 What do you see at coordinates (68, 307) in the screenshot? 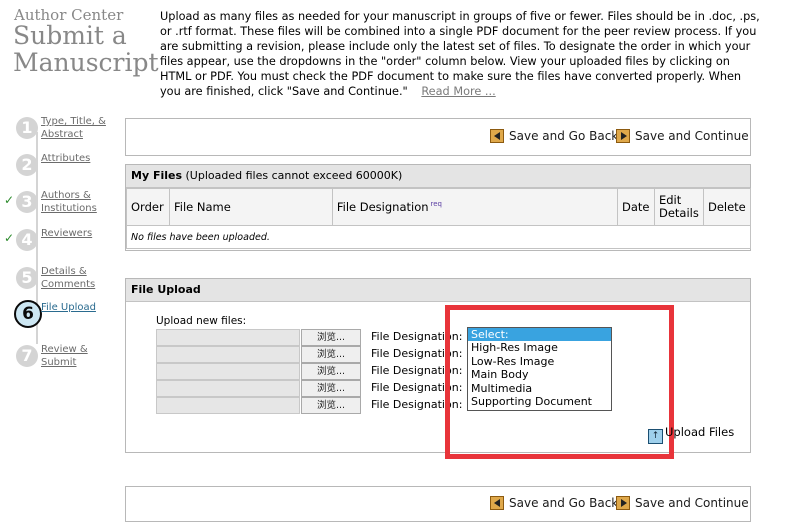
I see `step-label: File Upload` at bounding box center [68, 307].